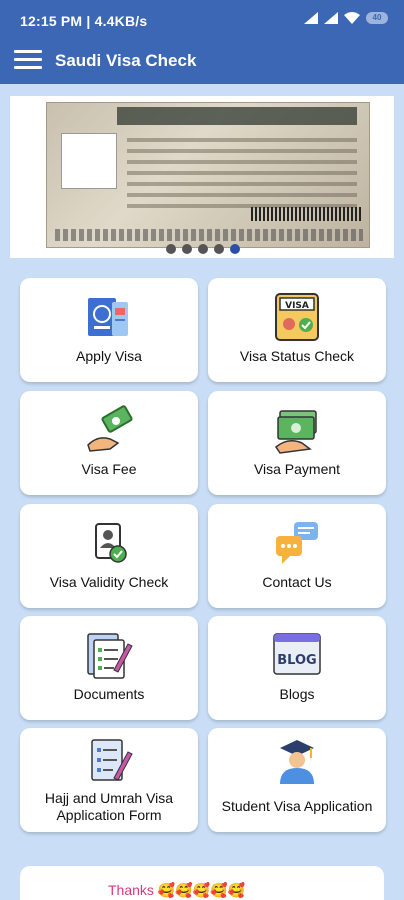 The image size is (404, 900). I want to click on card-label: Visa Status Check, so click(297, 356).